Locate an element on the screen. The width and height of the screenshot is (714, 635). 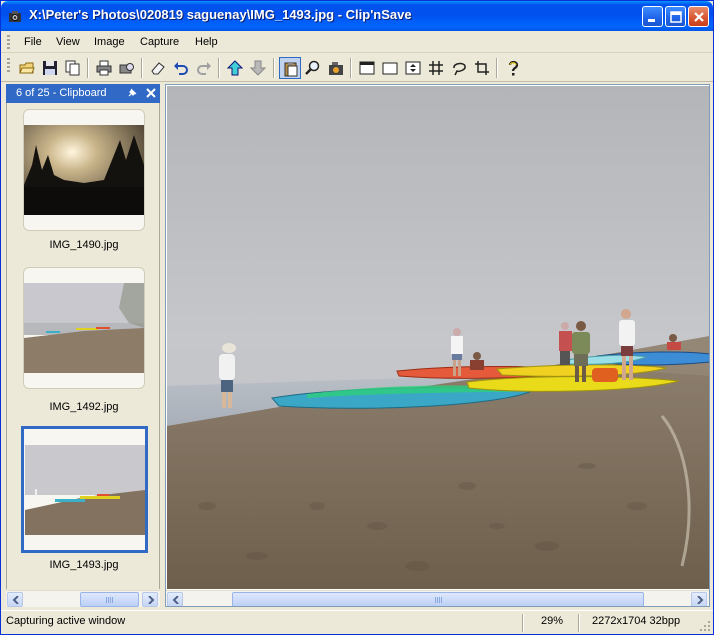
undo-icon is located at coordinates (181, 68).